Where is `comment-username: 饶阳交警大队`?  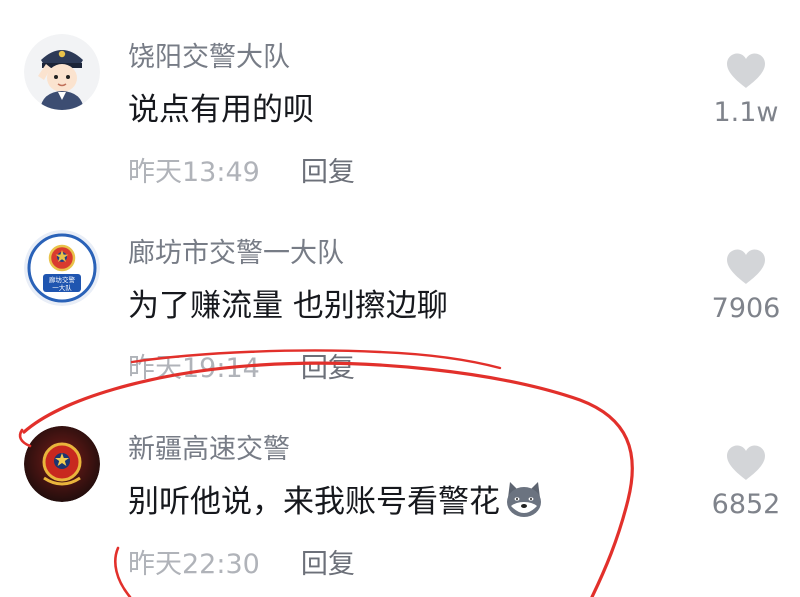
comment-username: 饶阳交警大队 is located at coordinates (209, 58).